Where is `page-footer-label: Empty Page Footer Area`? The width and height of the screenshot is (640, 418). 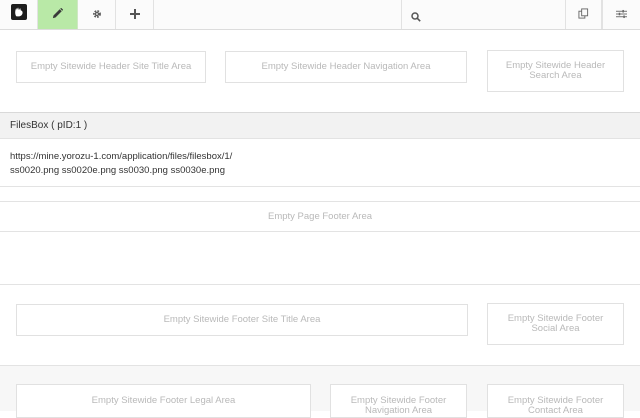
page-footer-label: Empty Page Footer Area is located at coordinates (320, 216).